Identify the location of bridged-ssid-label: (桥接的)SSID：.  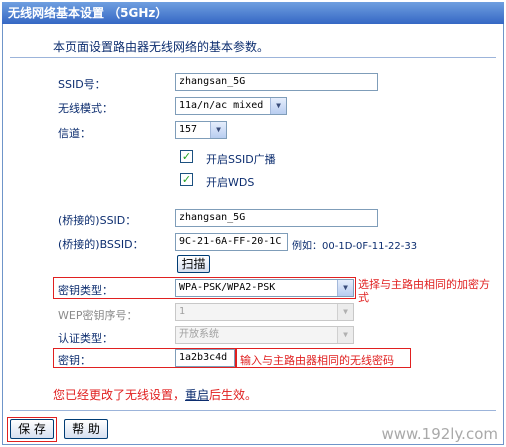
(97, 220).